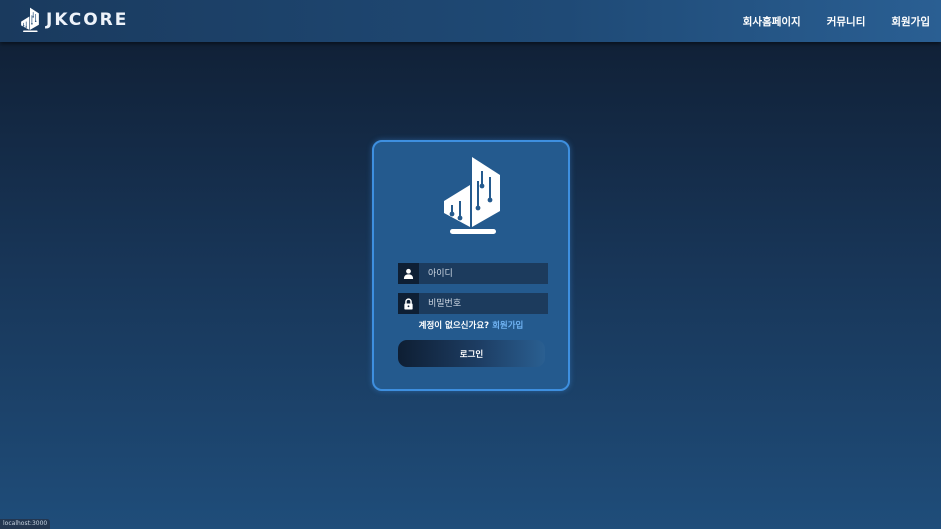 The height and width of the screenshot is (529, 941). I want to click on password-input, so click(483, 303).